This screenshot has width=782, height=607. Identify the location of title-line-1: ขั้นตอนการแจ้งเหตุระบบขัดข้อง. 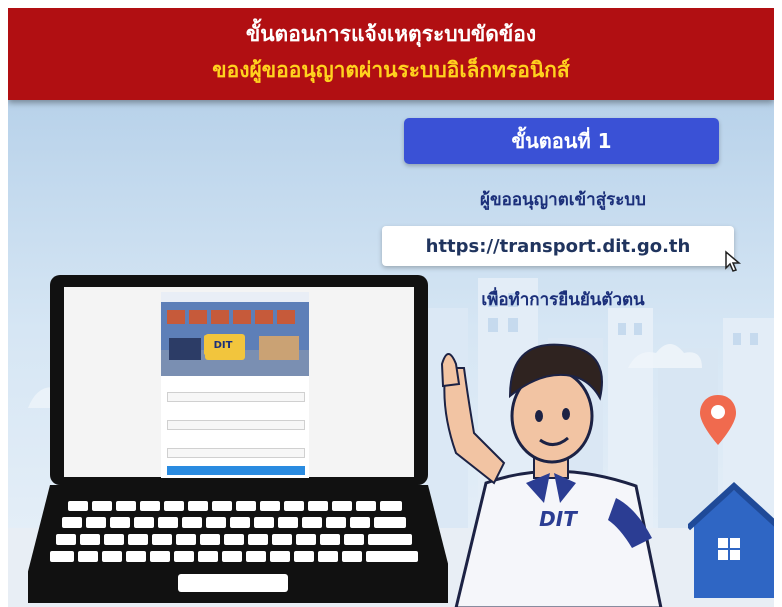
(391, 34).